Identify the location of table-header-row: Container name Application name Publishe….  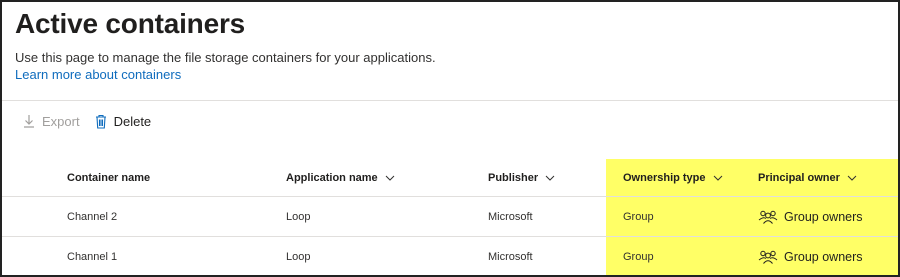
(450, 178).